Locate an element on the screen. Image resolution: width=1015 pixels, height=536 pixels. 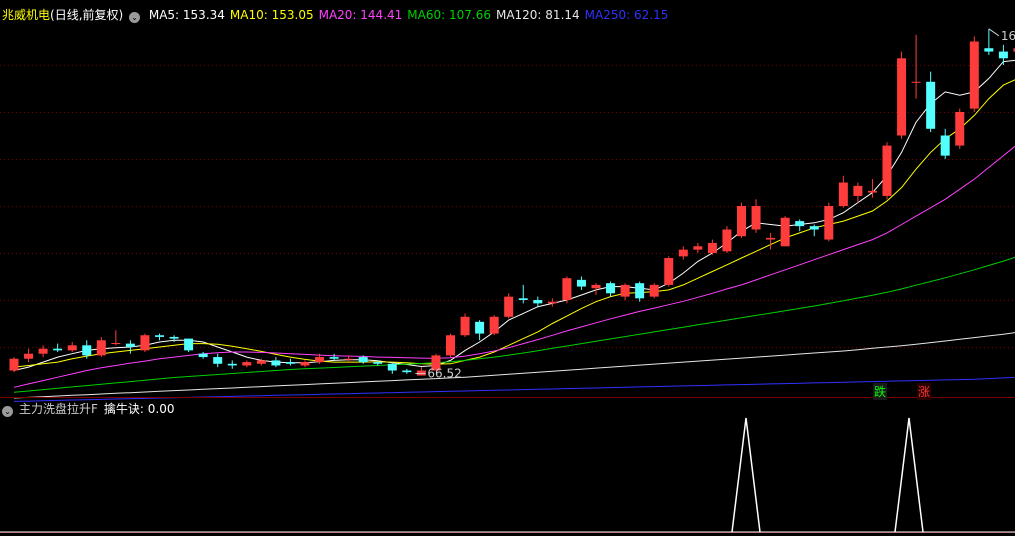
min-price-label: 66.52 is located at coordinates (444, 374).